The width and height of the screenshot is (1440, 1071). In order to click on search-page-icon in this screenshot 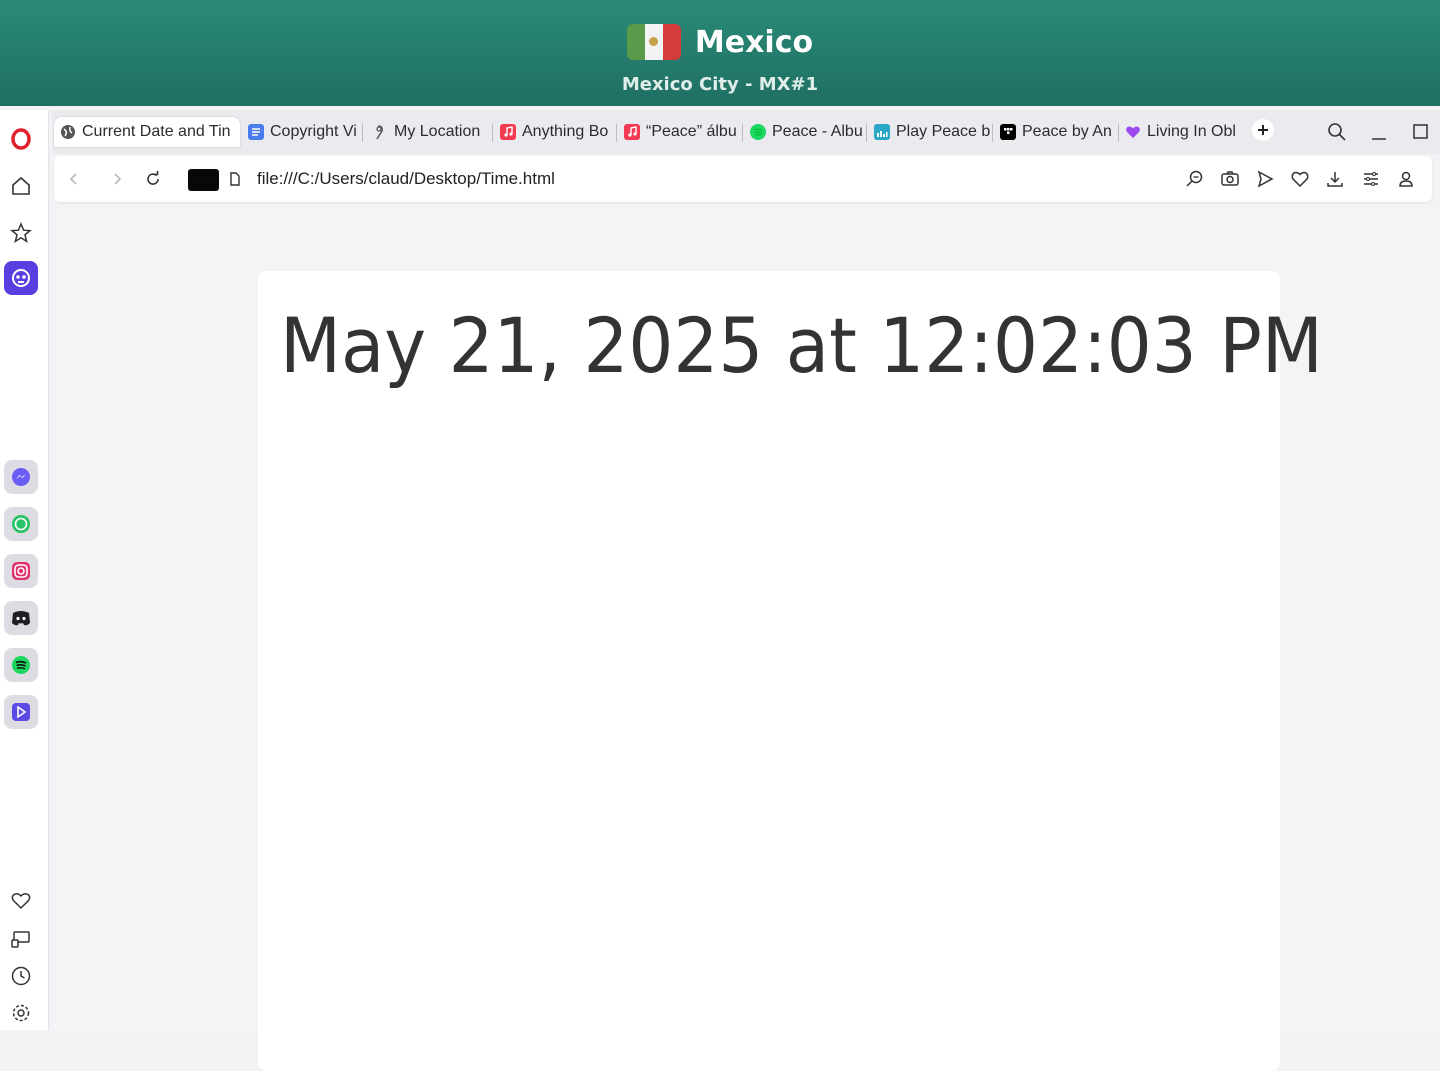, I will do `click(1195, 179)`.